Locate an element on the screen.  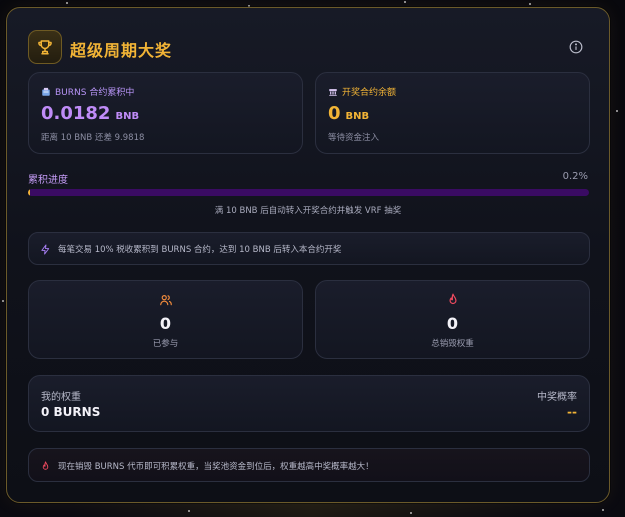
balance-value-row: 0 BNB is located at coordinates (348, 113).